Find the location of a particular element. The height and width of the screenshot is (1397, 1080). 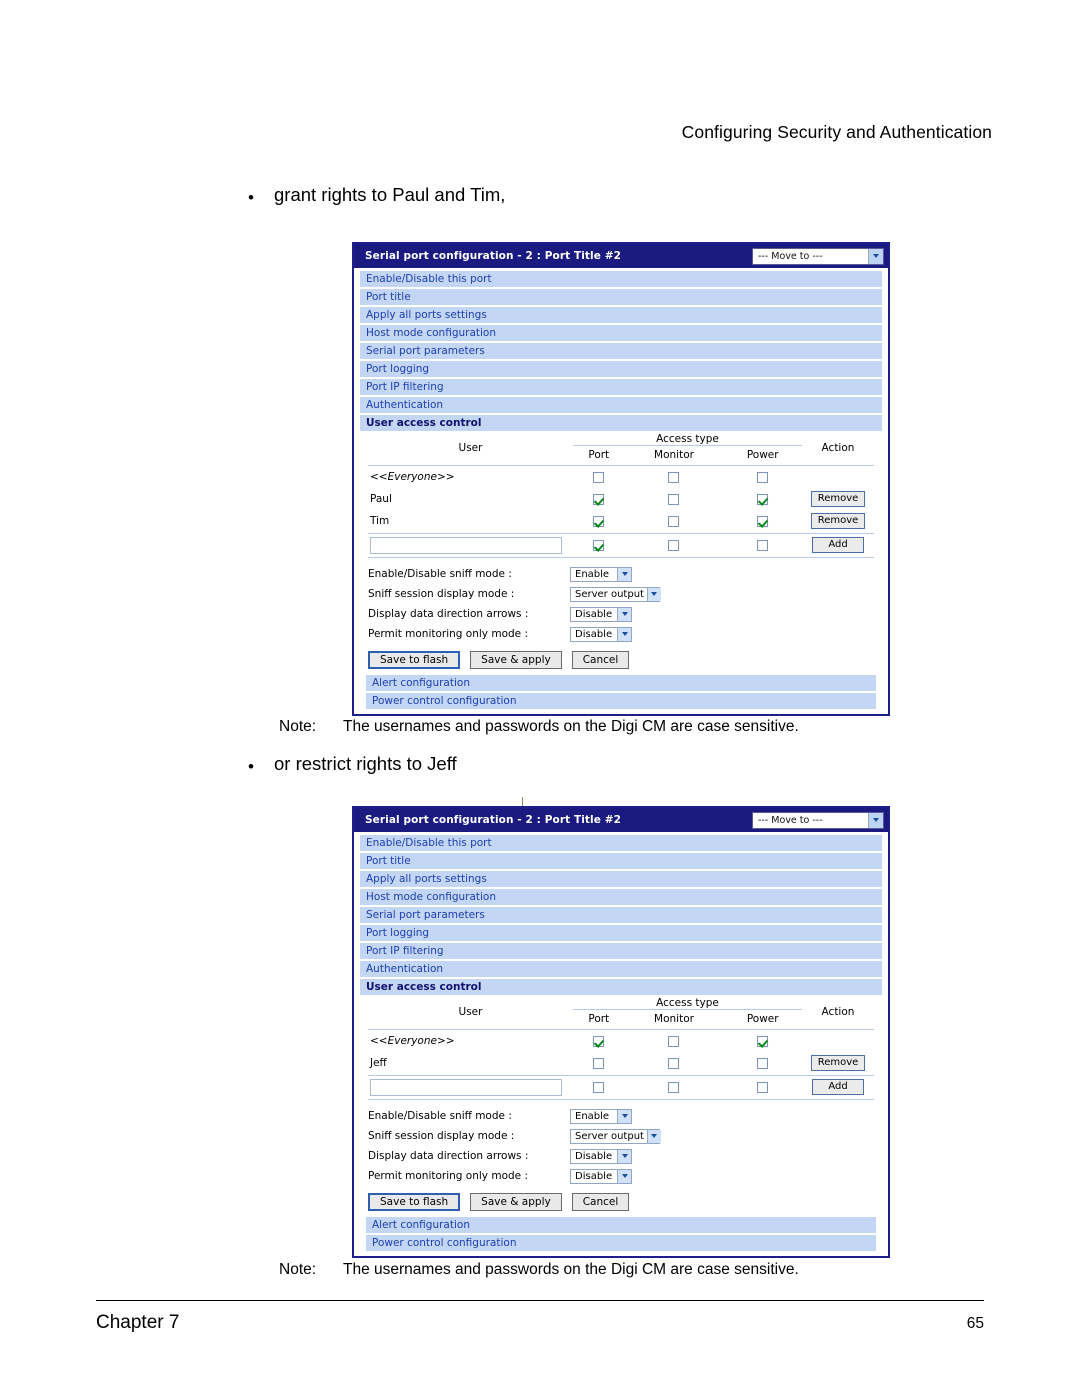

panel-2-new-monitor-checkbox is located at coordinates (674, 1087).